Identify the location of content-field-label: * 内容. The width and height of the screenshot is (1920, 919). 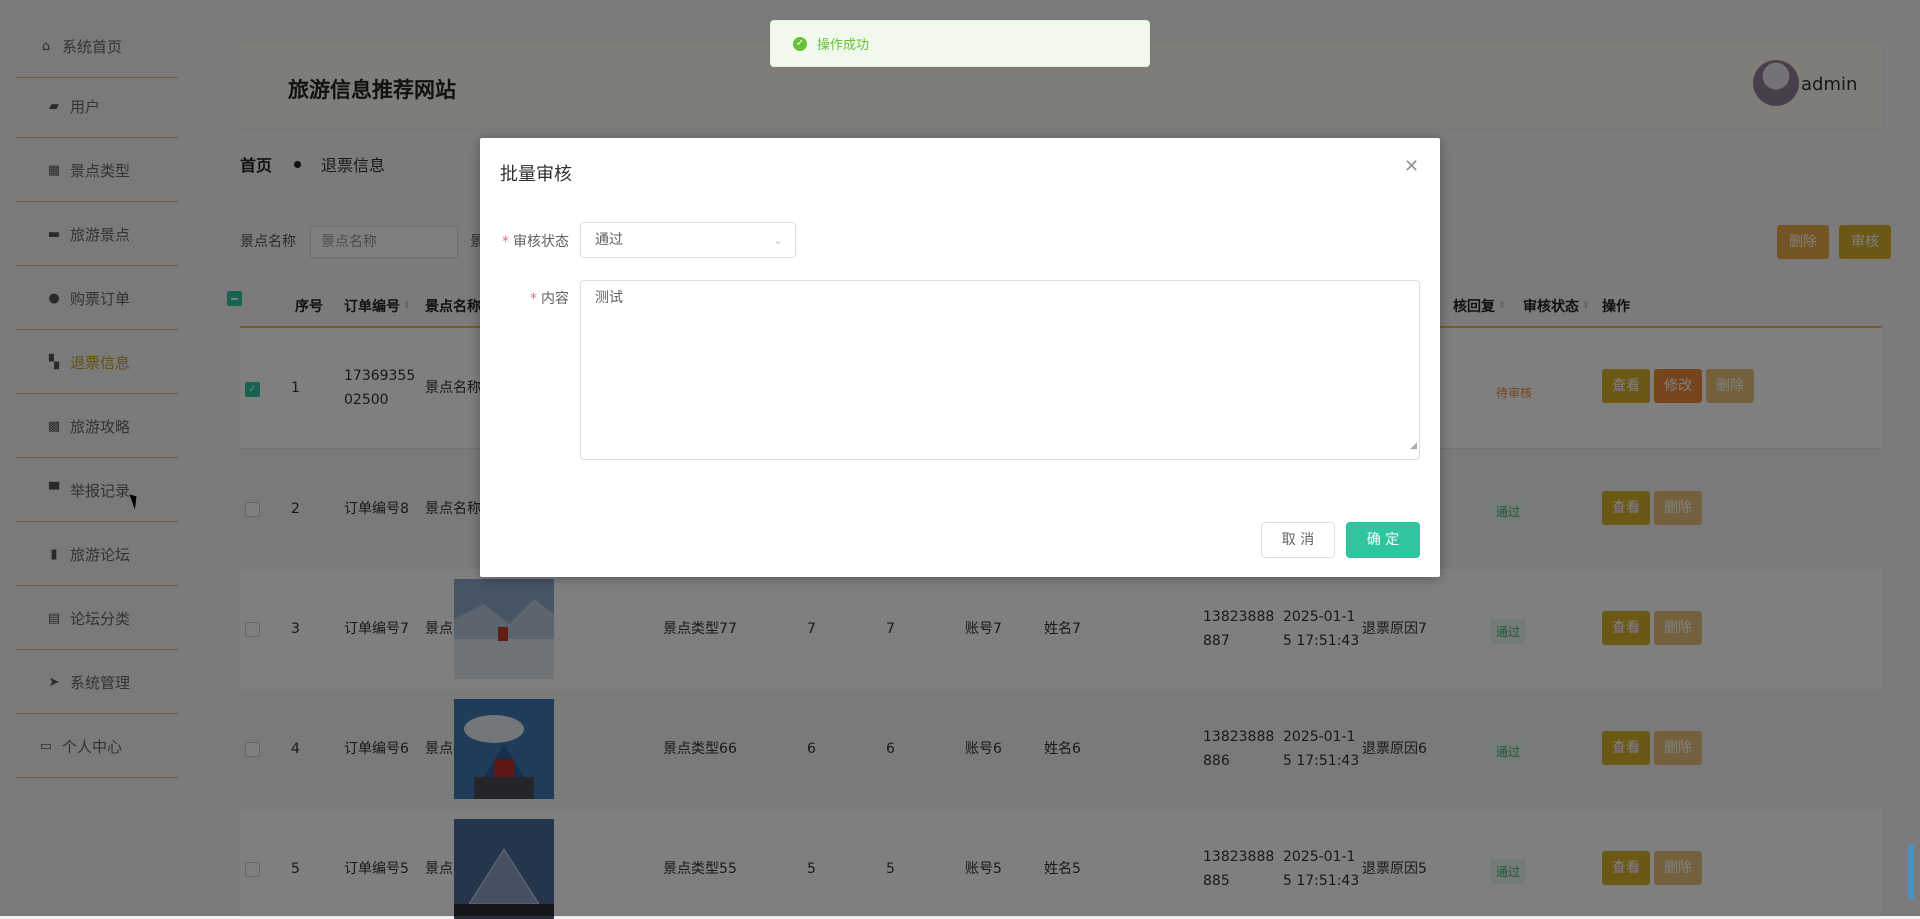
(549, 298).